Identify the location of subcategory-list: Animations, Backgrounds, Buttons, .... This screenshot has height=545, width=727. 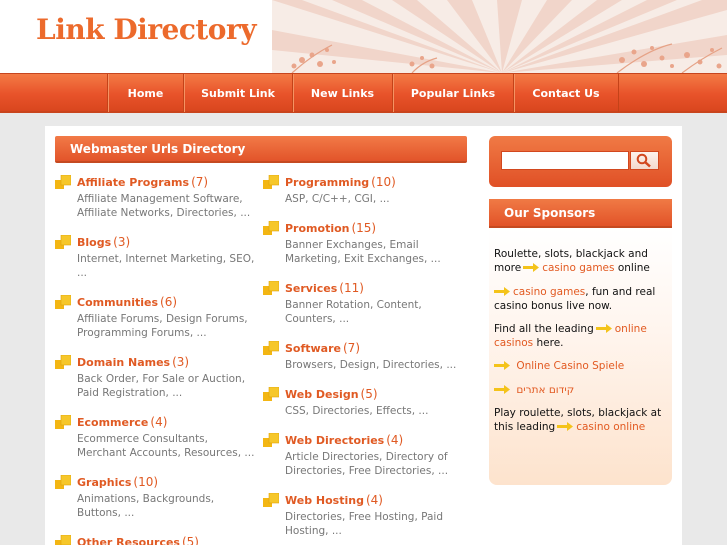
(168, 506).